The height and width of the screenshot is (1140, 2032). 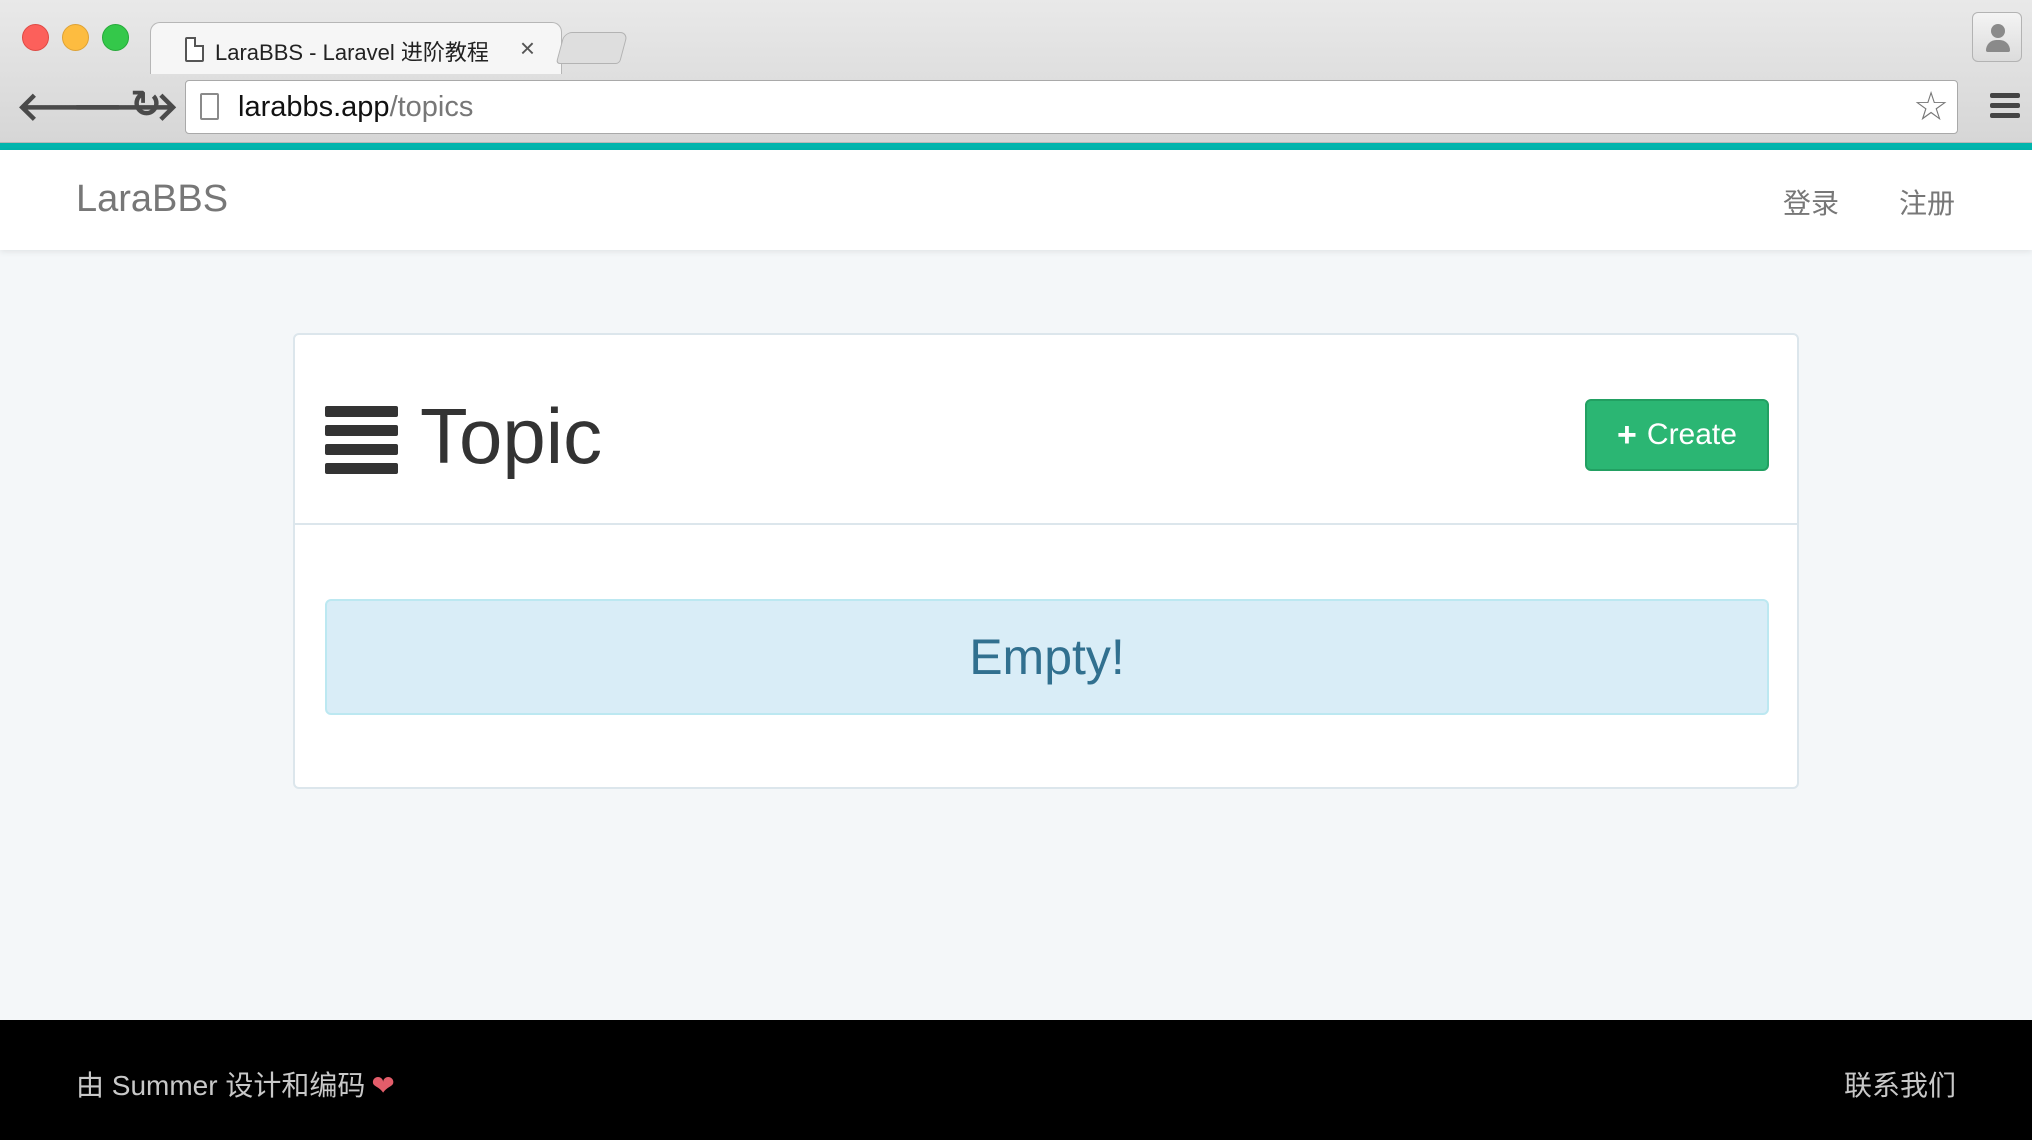 What do you see at coordinates (352, 52) in the screenshot?
I see `tab-title: LaraBBS - Laravel 进阶教程` at bounding box center [352, 52].